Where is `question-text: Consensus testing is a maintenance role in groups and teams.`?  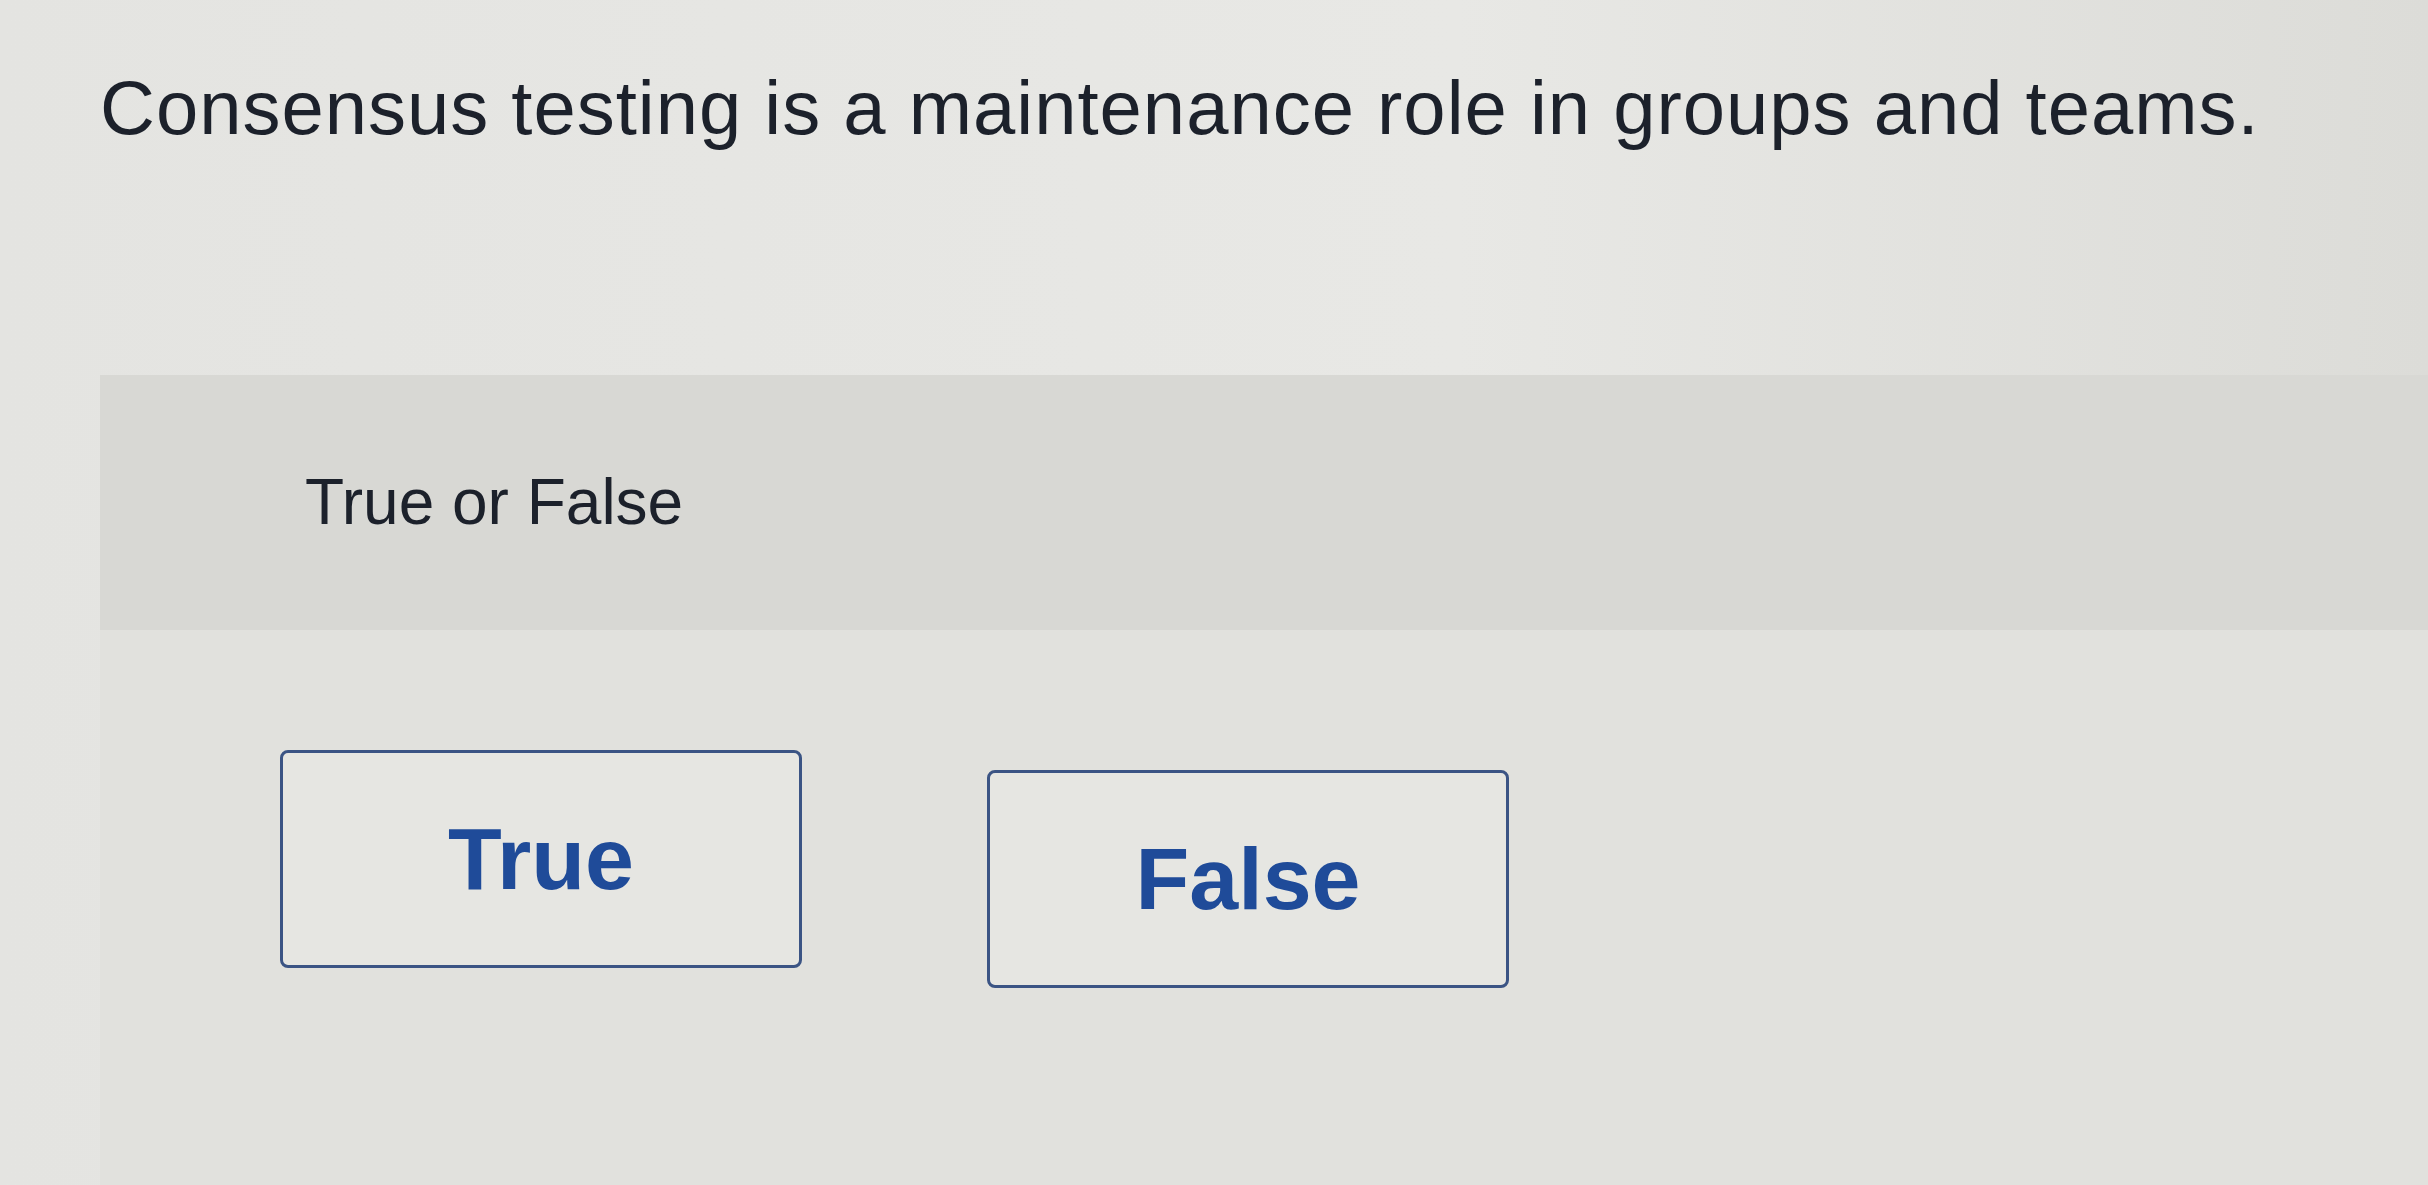 question-text: Consensus testing is a maintenance role in groups and teams. is located at coordinates (1180, 108).